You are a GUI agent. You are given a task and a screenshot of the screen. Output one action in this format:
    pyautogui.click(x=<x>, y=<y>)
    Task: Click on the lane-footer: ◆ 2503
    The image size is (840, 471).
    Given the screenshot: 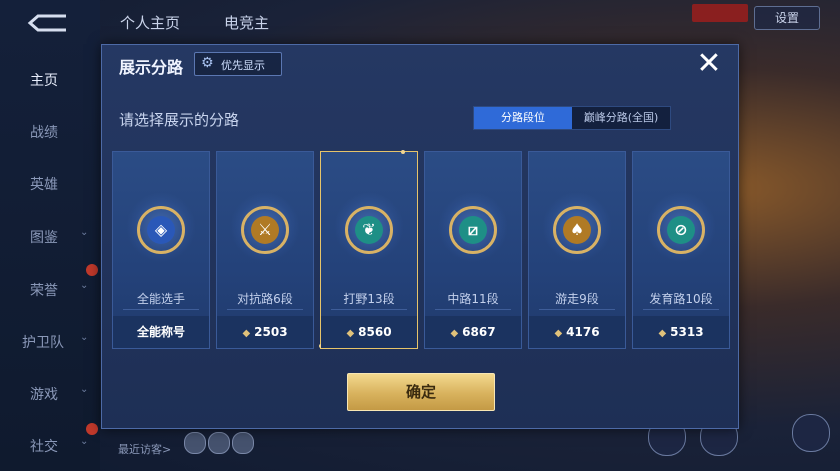 What is the action you would take?
    pyautogui.click(x=265, y=332)
    